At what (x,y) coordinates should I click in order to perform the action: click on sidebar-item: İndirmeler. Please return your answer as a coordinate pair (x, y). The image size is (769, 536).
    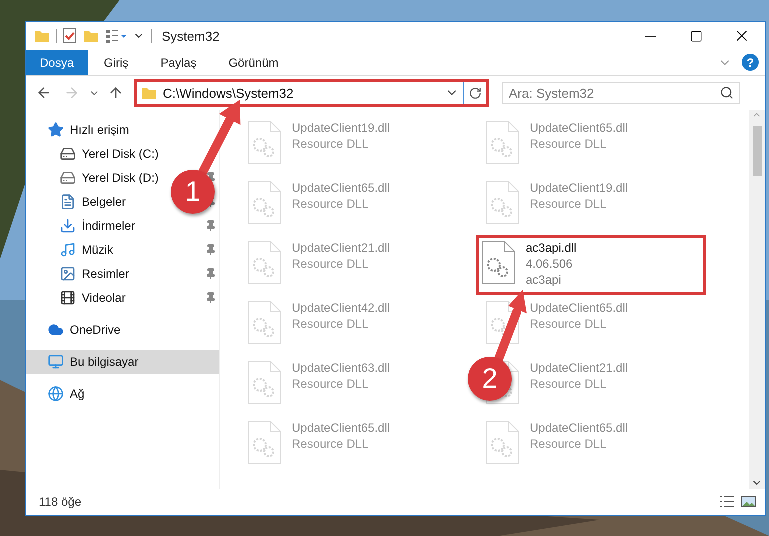
    Looking at the image, I should click on (83, 226).